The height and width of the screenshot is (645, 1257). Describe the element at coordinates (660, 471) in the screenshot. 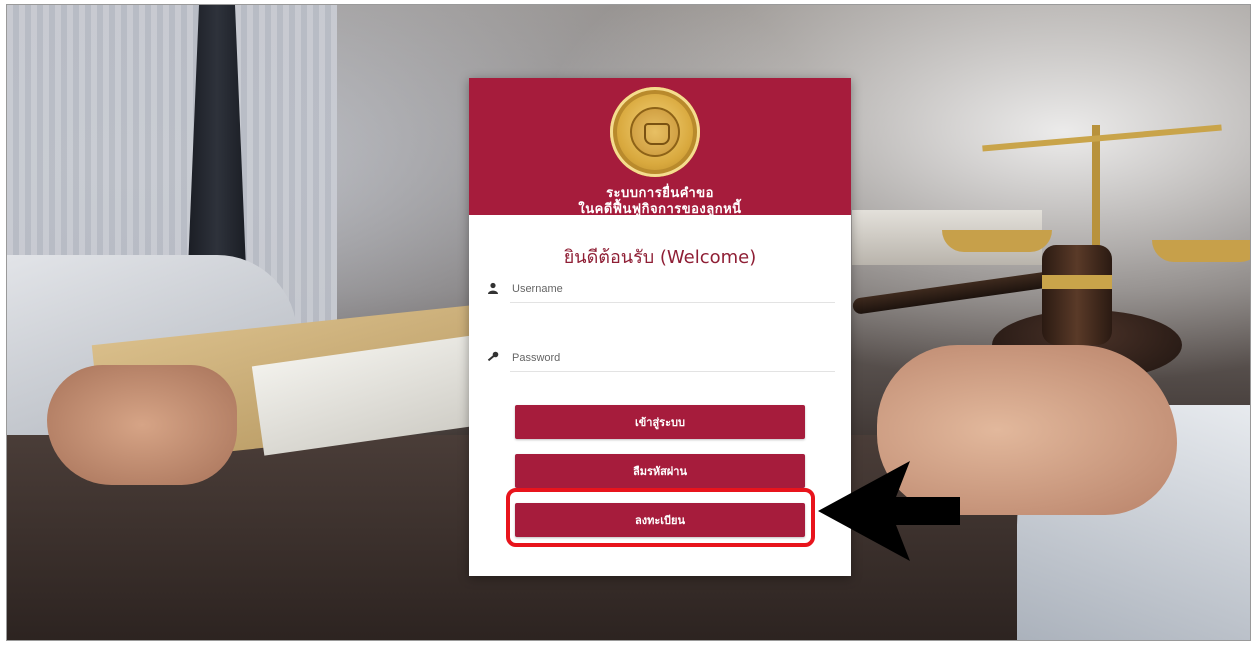

I see `forgot-password-button: ลืมรหัสผ่าน` at that location.